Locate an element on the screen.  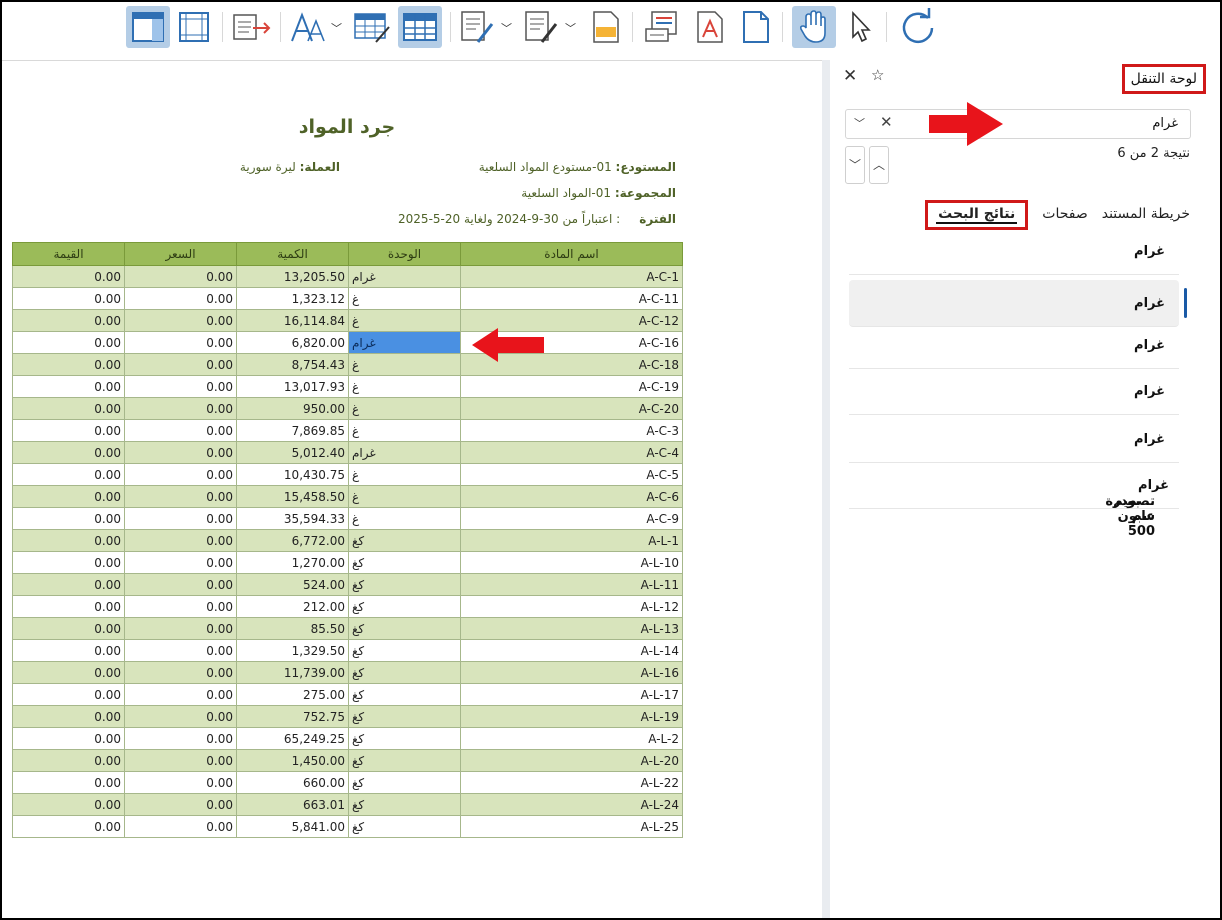
cell-item-name: A-L-11 is located at coordinates (571, 584).